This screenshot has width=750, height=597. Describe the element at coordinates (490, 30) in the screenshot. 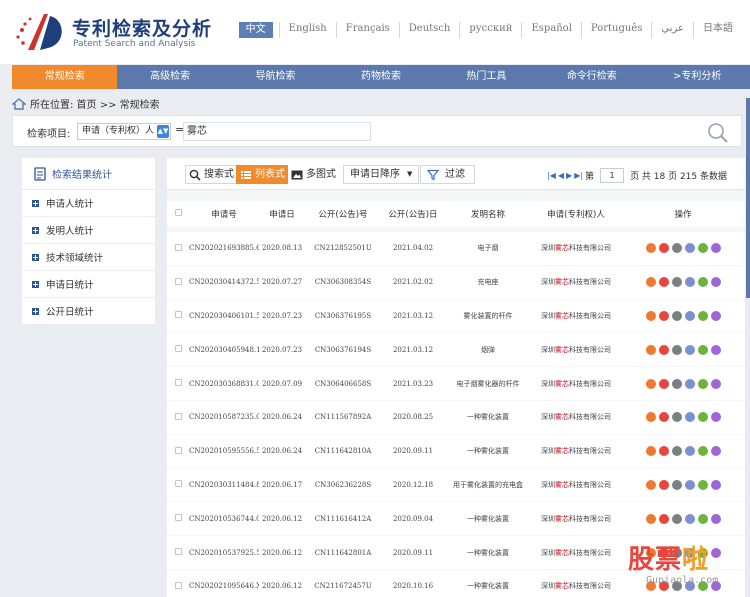

I see `lang-ru: русский` at that location.